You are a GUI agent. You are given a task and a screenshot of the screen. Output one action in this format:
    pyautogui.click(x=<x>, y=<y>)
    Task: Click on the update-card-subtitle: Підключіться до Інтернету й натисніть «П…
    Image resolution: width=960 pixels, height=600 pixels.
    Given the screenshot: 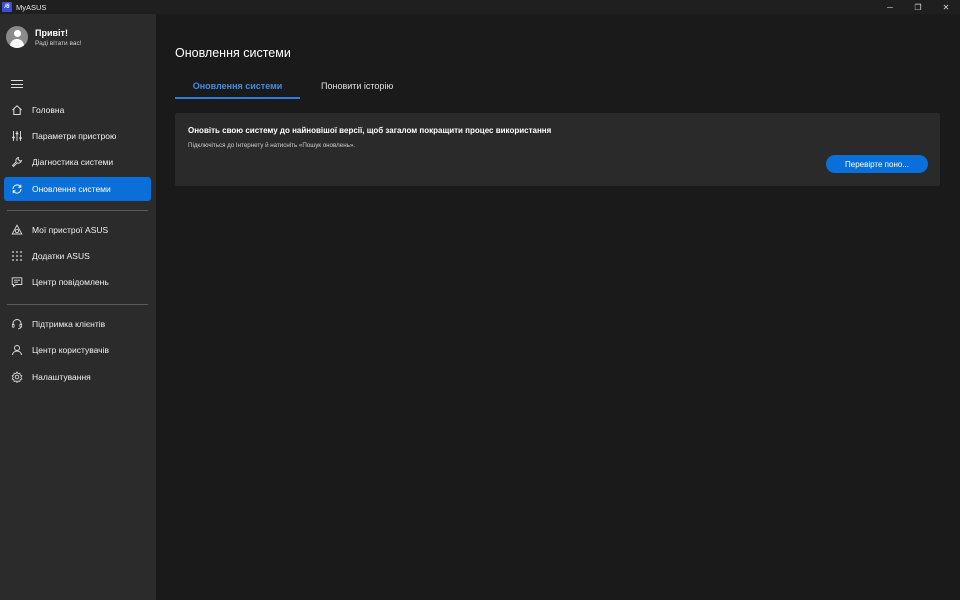 What is the action you would take?
    pyautogui.click(x=272, y=145)
    